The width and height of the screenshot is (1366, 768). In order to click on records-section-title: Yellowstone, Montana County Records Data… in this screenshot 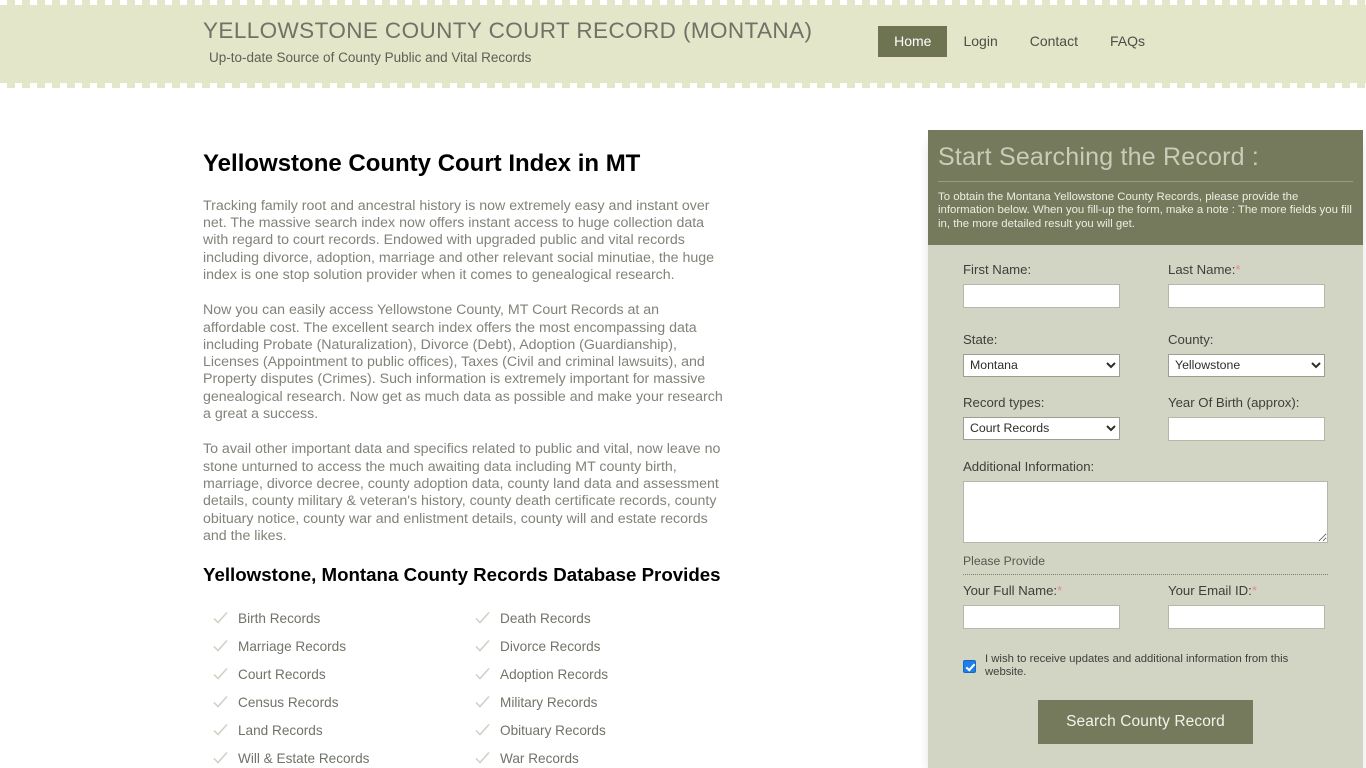, I will do `click(462, 574)`.